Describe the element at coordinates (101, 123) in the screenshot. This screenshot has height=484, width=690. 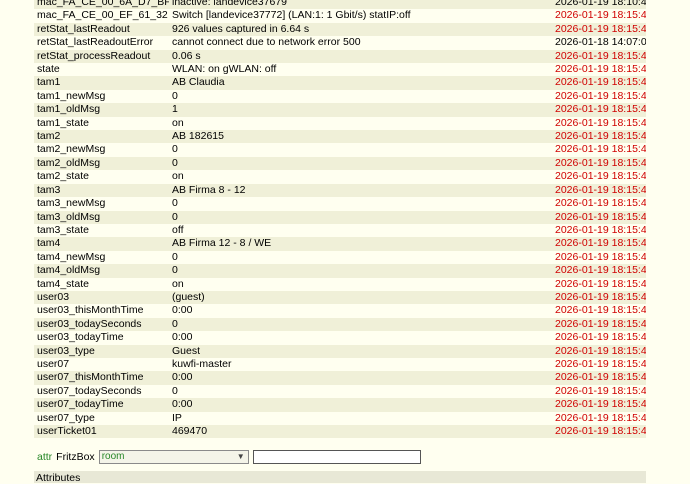
I see `reading-name: tam1_state` at that location.